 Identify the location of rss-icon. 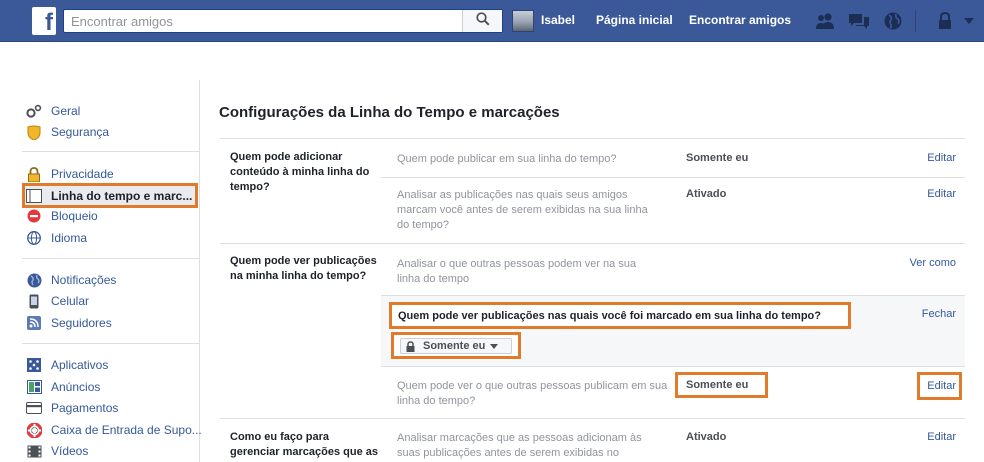
(34, 323).